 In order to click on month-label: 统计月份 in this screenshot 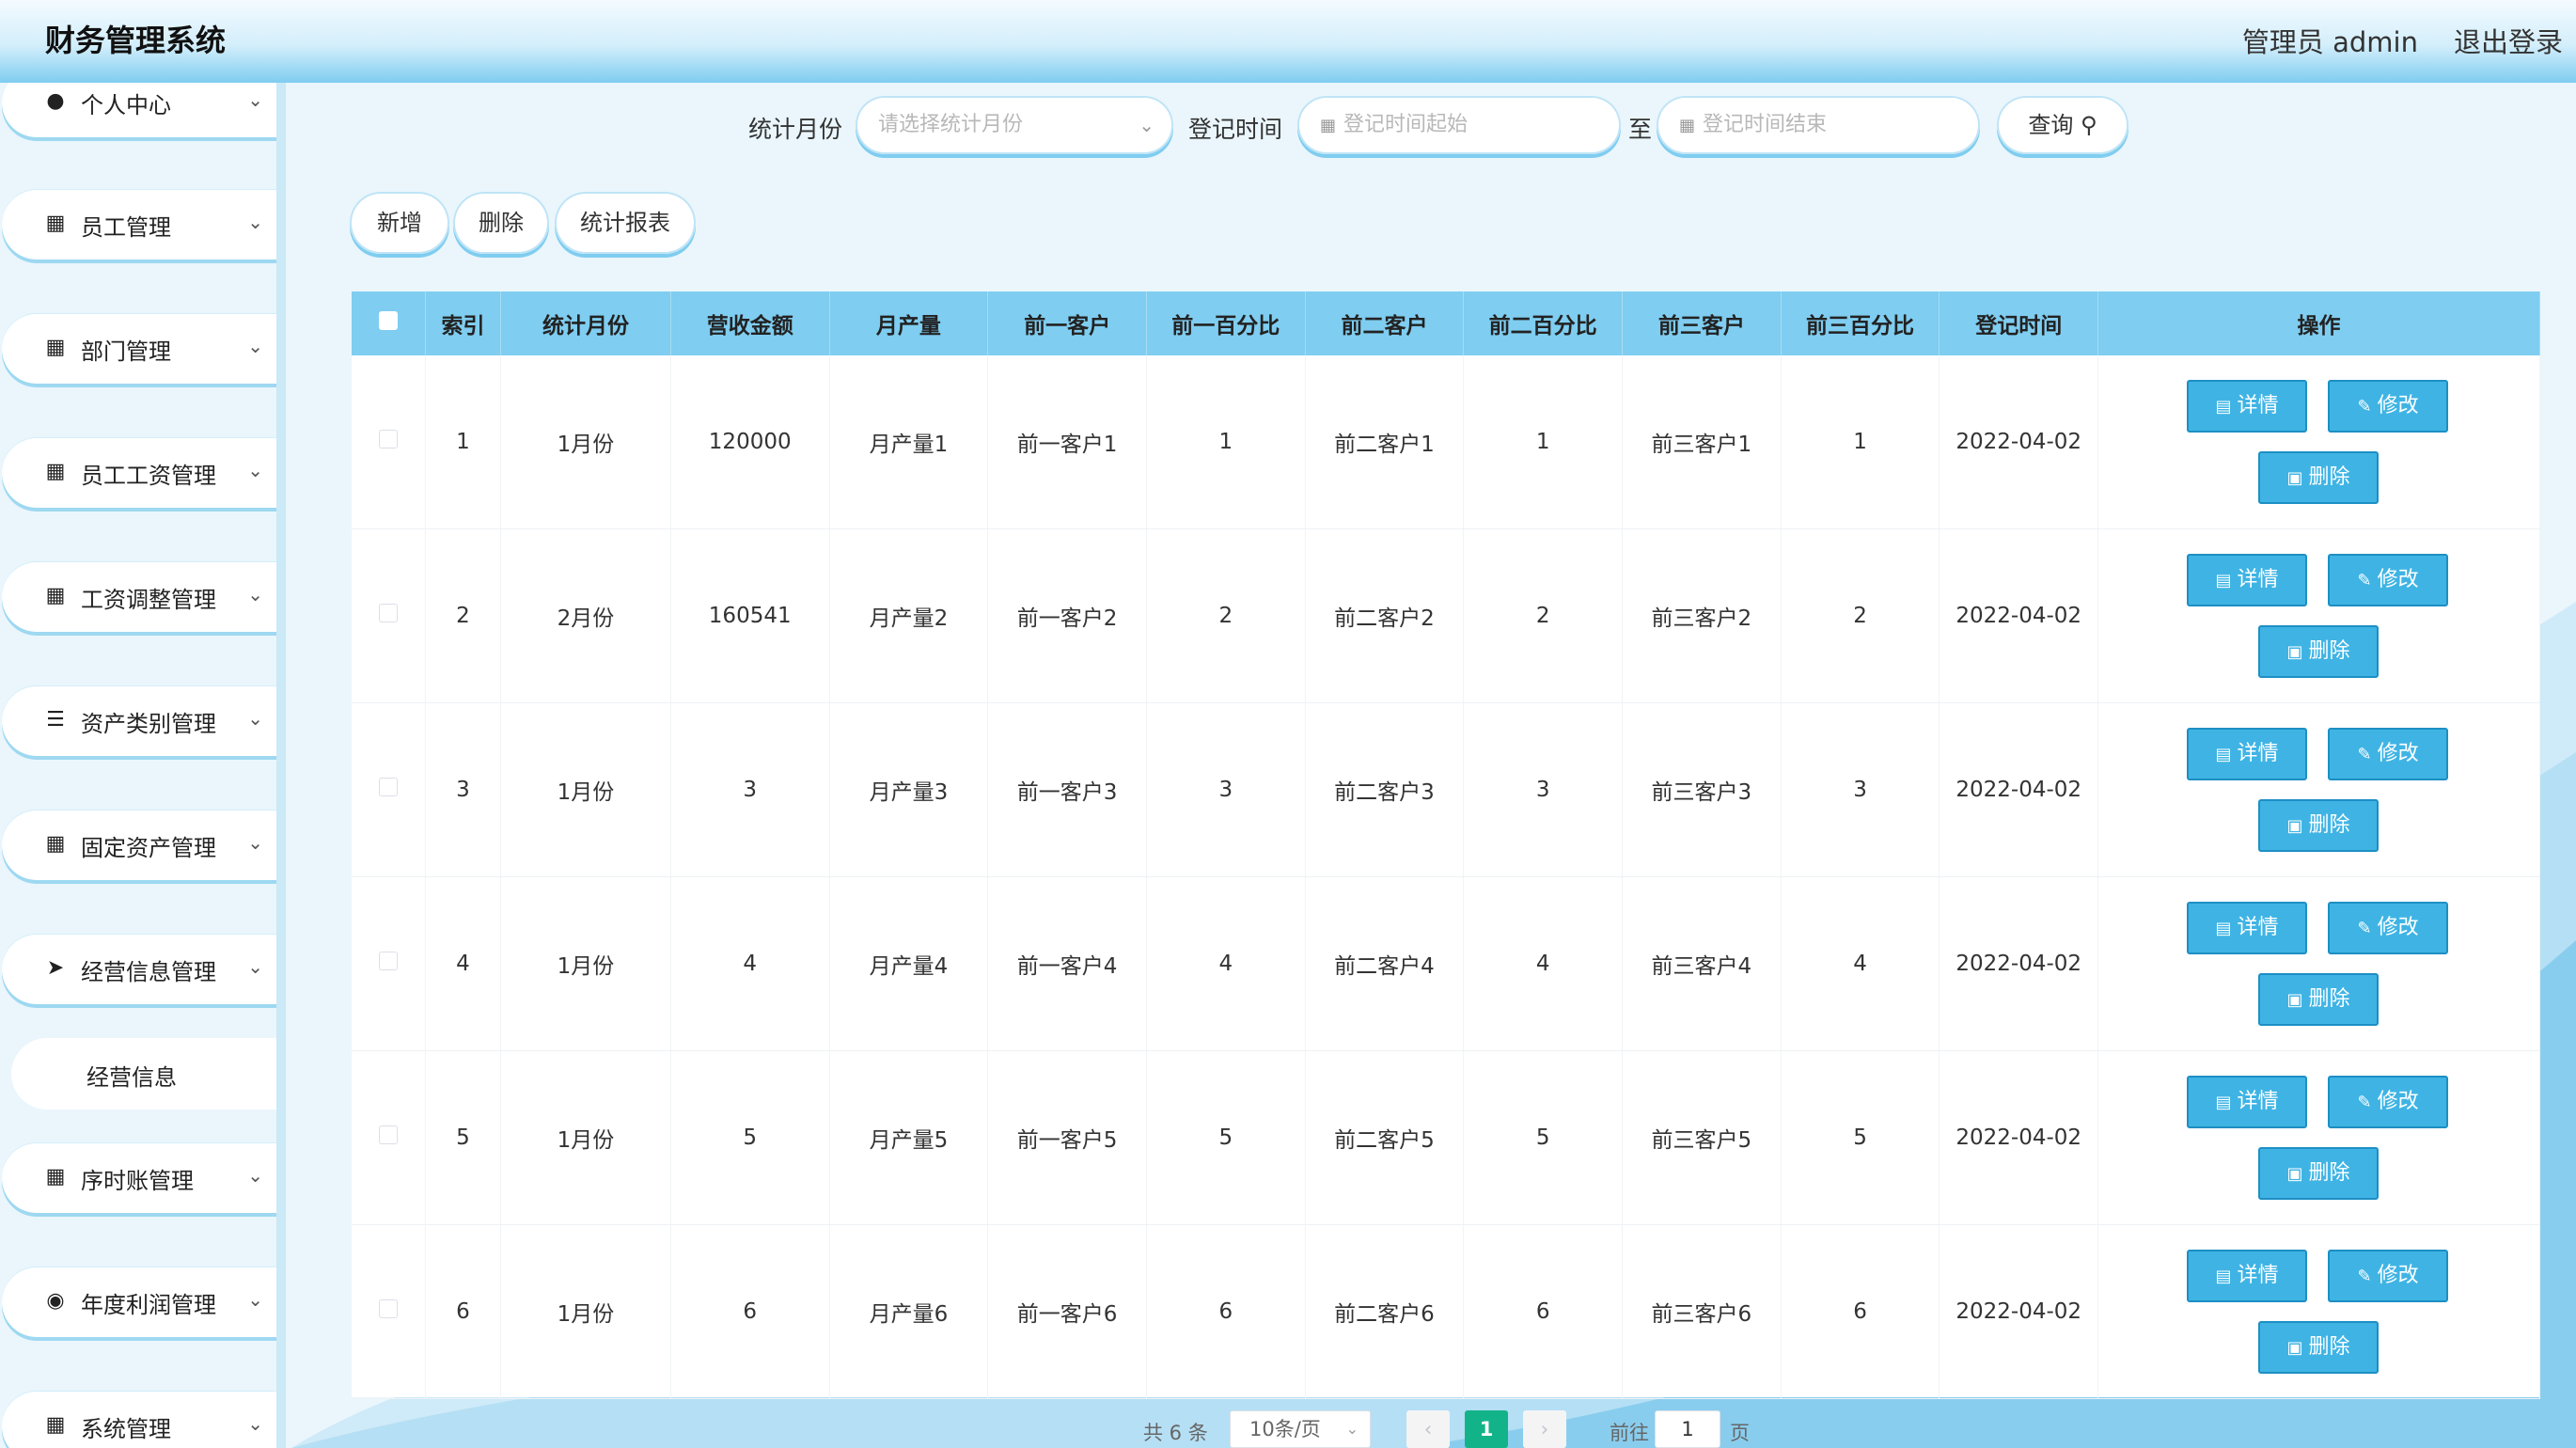, I will do `click(796, 129)`.